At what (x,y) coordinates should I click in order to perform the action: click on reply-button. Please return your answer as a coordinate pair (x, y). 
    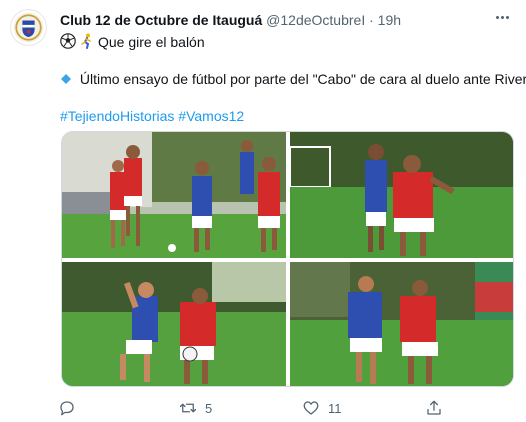
    Looking at the image, I should click on (71, 408).